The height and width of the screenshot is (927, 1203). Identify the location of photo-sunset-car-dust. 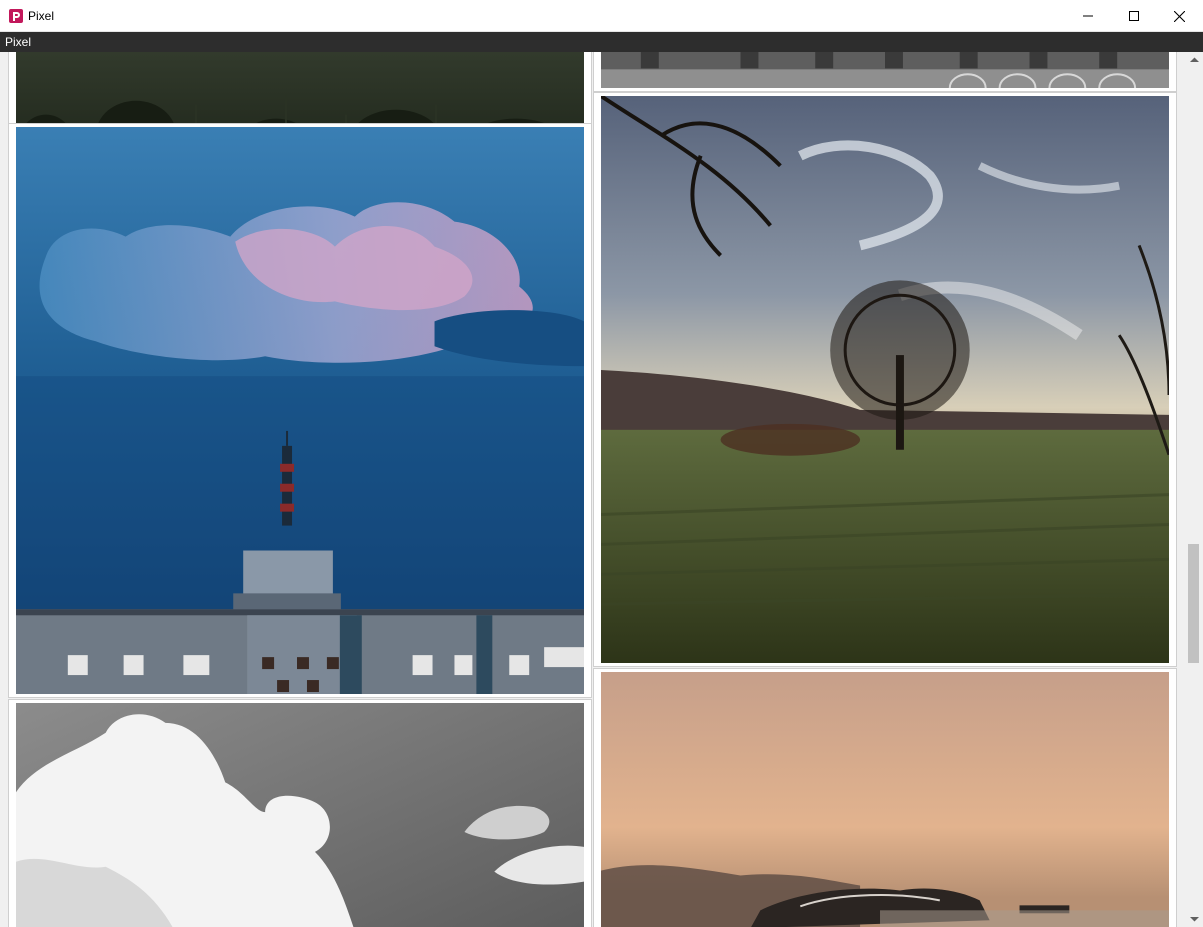
(885, 799).